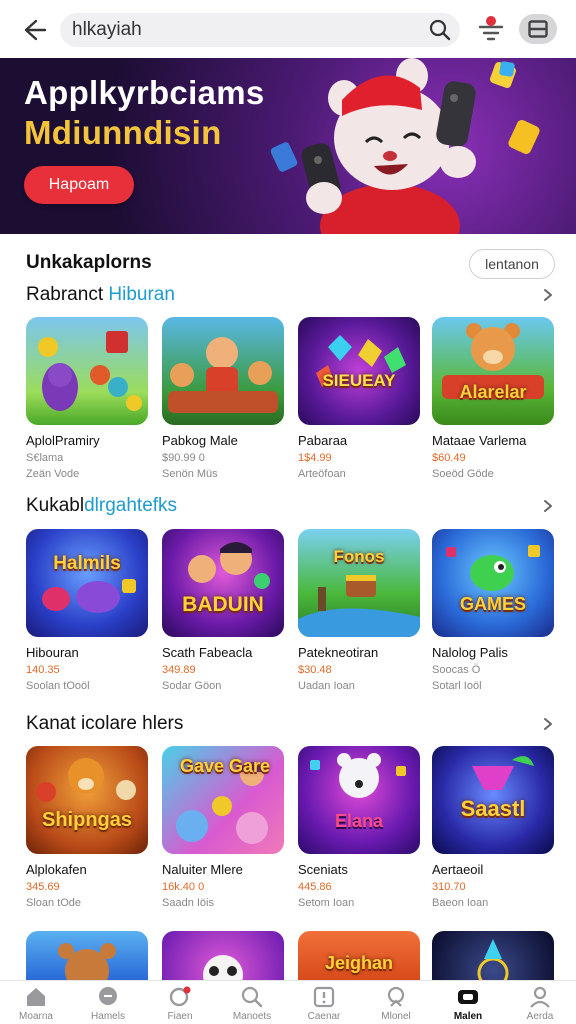 This screenshot has height=1024, width=576. I want to click on app-card: GAMES Nalolog Palis Soocas Ö Sotarl Ioöl, so click(493, 610).